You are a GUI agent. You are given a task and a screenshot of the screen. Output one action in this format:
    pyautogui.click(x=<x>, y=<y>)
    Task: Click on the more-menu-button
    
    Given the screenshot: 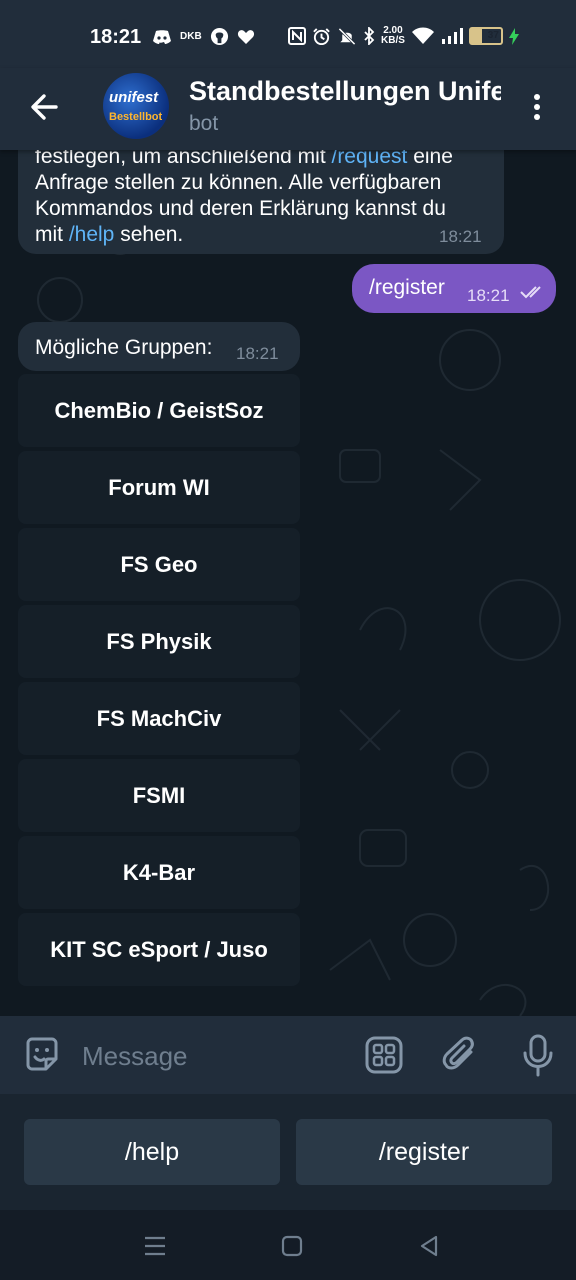 What is the action you would take?
    pyautogui.click(x=537, y=107)
    